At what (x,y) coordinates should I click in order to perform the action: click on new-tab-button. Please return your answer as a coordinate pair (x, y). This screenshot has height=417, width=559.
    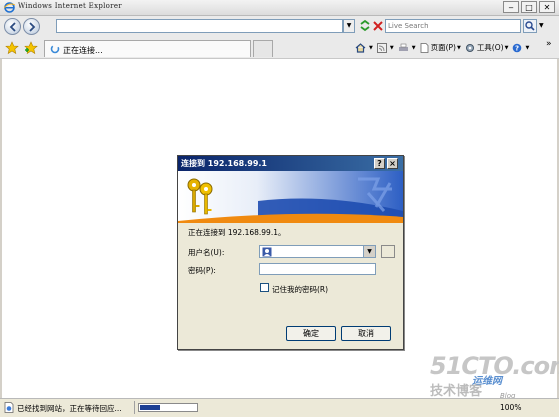
    Looking at the image, I should click on (263, 48).